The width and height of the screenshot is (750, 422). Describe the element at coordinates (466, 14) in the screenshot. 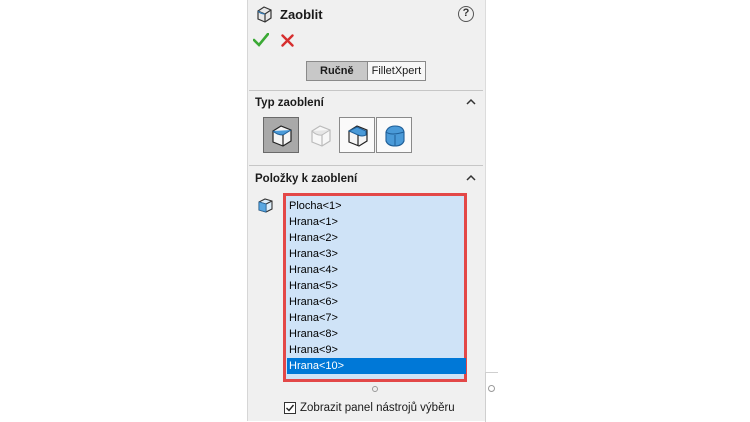

I see `help-icon: ?` at that location.